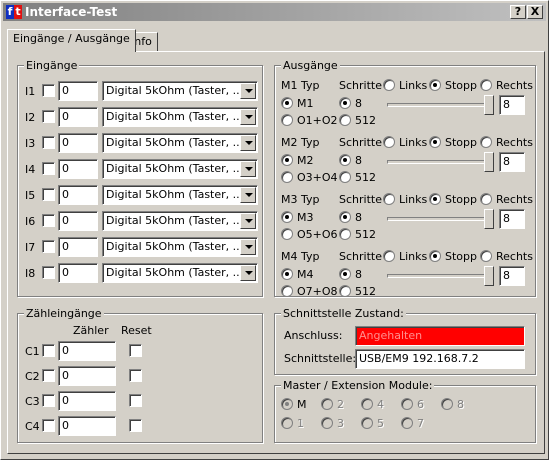  What do you see at coordinates (180, 143) in the screenshot?
I see `input-mode-select-3: Digital 5kOhm (Taster, ...)` at bounding box center [180, 143].